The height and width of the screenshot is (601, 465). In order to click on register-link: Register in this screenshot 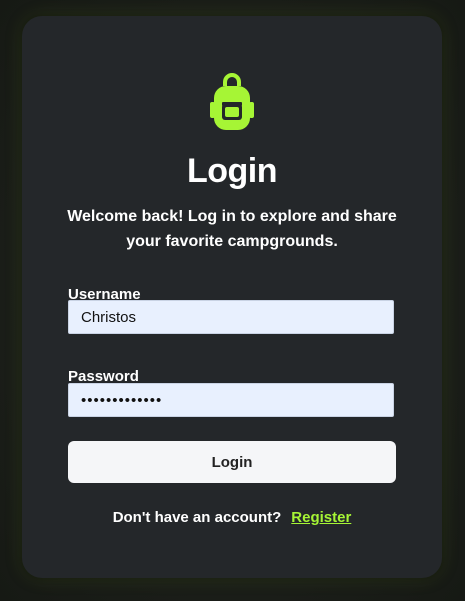, I will do `click(321, 517)`.